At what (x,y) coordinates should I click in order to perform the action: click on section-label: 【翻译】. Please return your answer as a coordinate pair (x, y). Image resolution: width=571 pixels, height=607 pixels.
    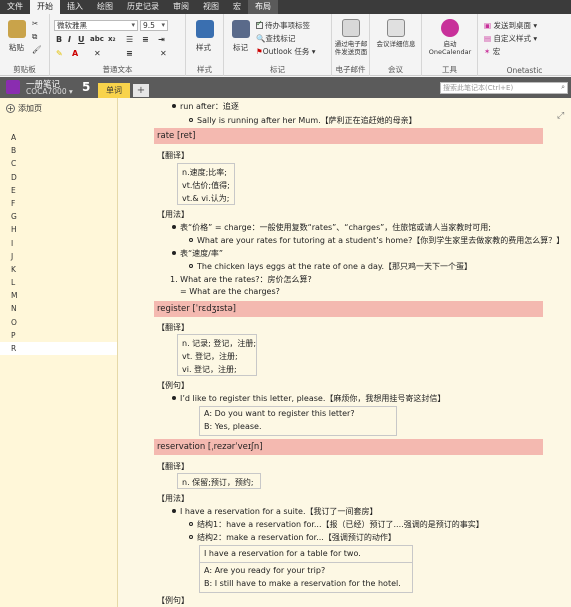
    Looking at the image, I should click on (173, 327).